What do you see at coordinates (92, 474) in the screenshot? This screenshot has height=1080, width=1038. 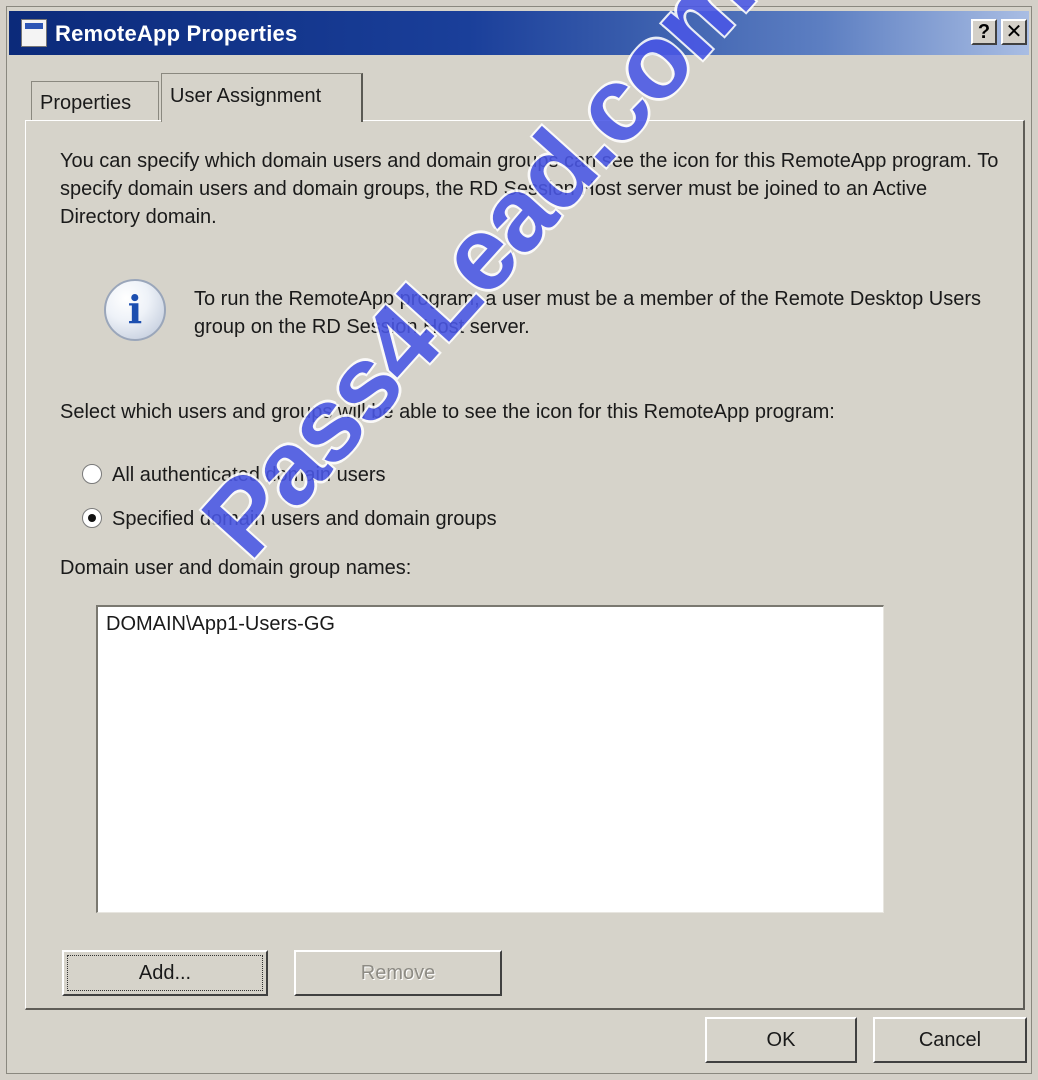 I see `radio-button-unchecked` at bounding box center [92, 474].